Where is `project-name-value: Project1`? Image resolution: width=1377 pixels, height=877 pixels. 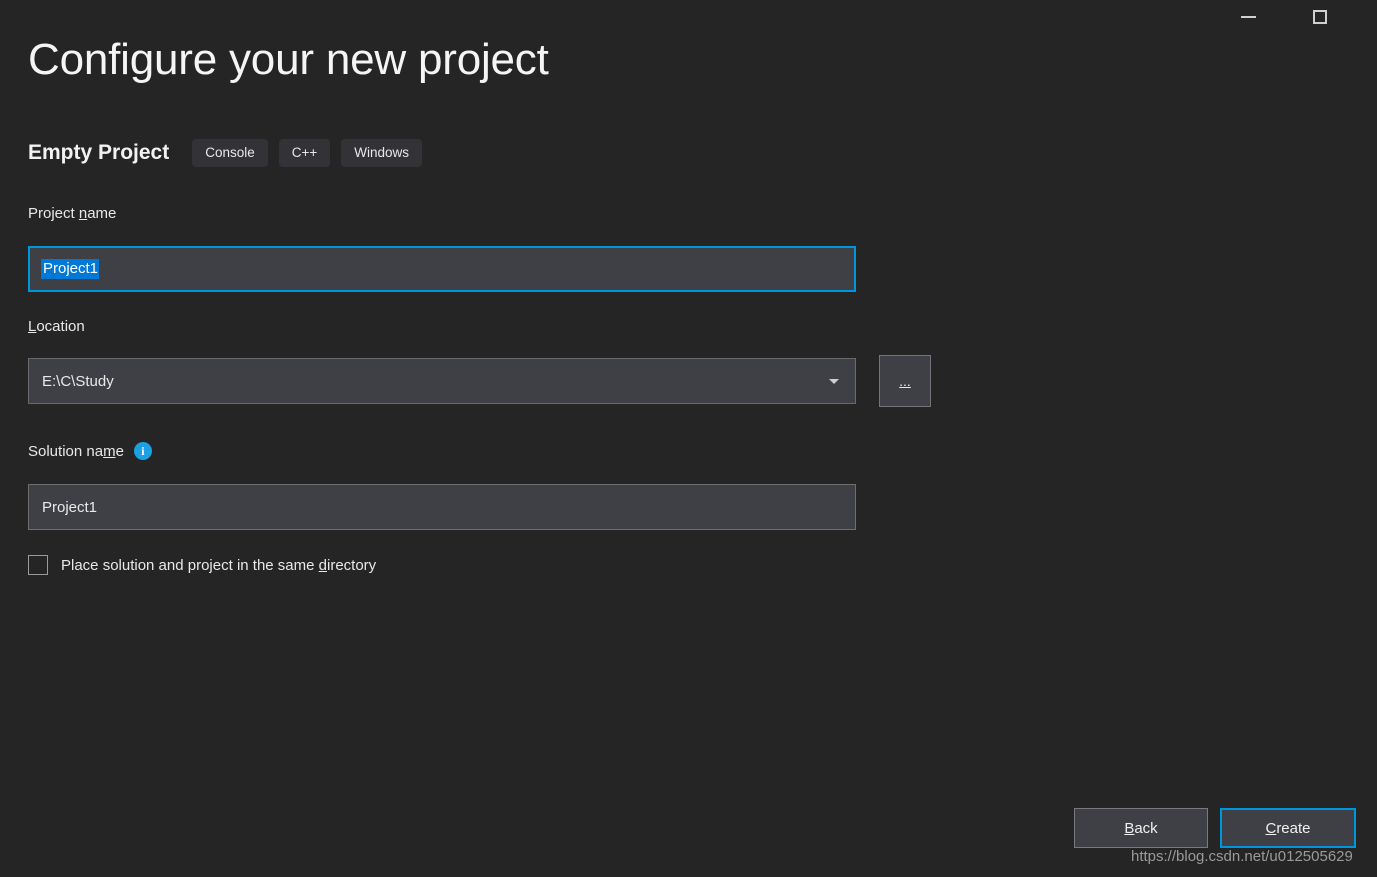 project-name-value: Project1 is located at coordinates (70, 269).